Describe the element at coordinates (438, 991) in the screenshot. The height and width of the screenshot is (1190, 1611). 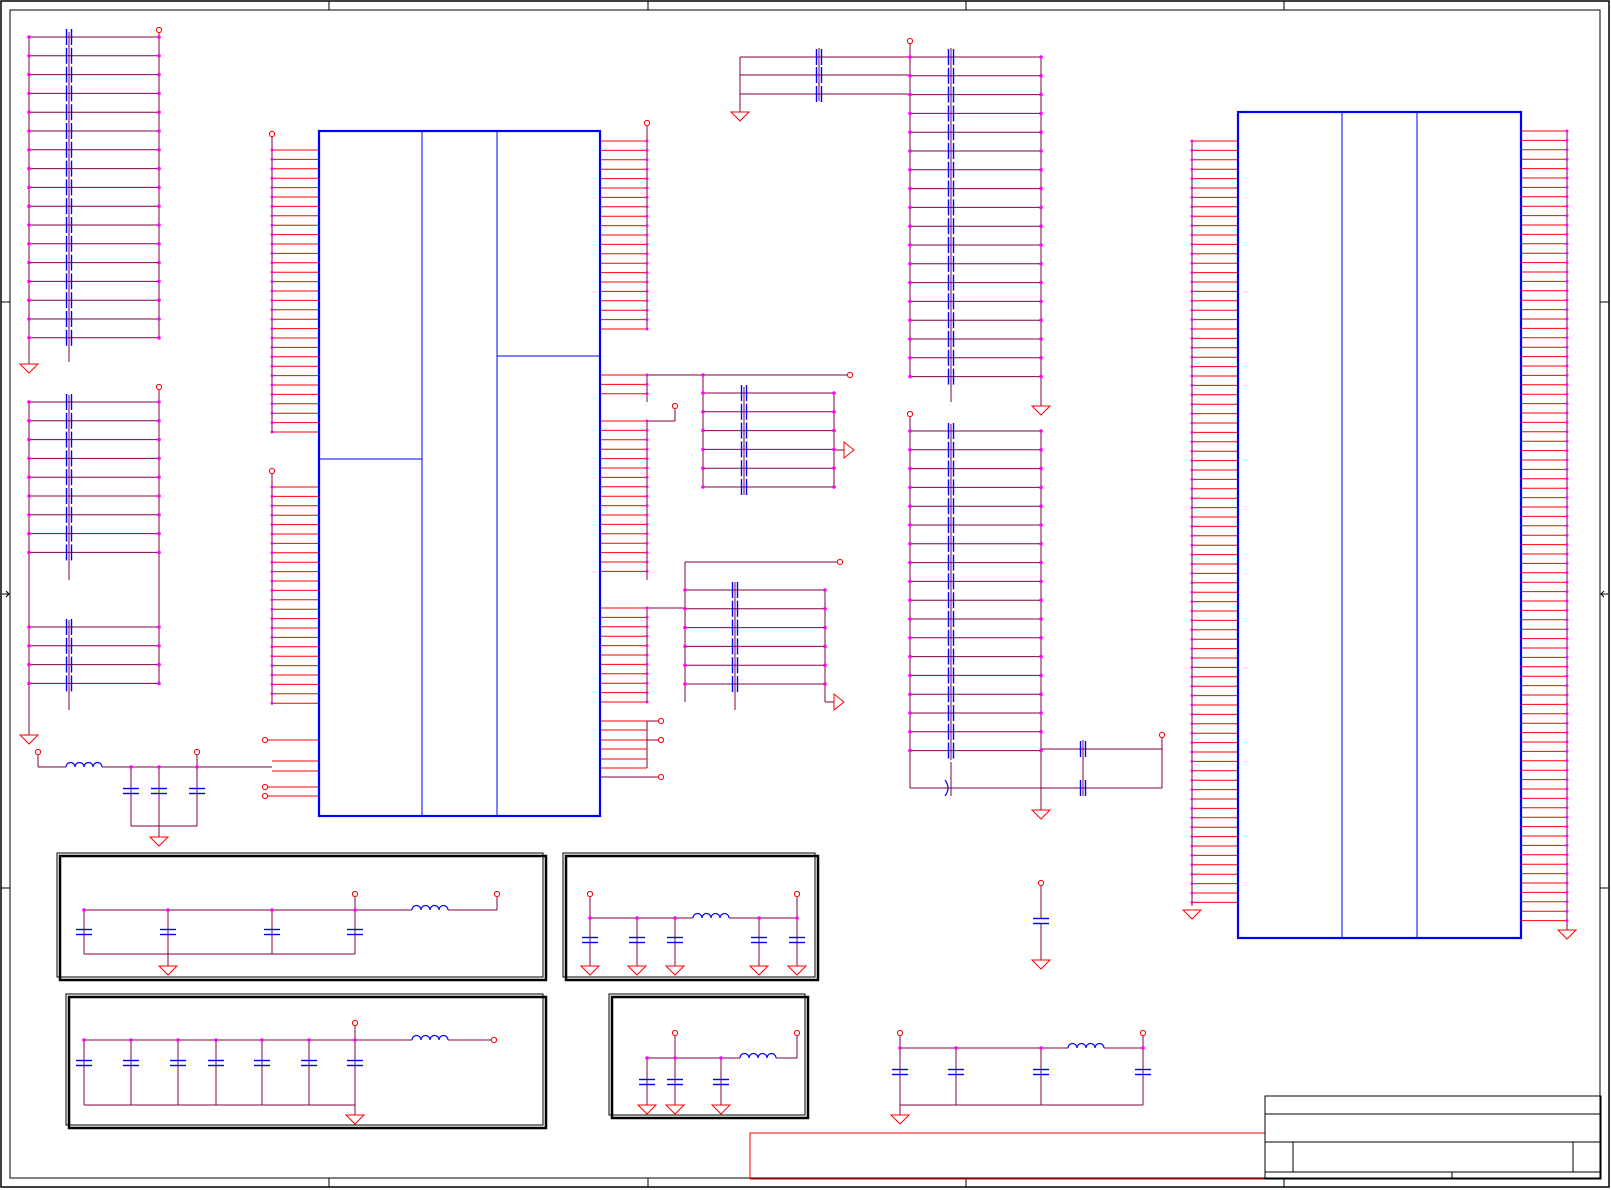
I see `filter-boxes` at that location.